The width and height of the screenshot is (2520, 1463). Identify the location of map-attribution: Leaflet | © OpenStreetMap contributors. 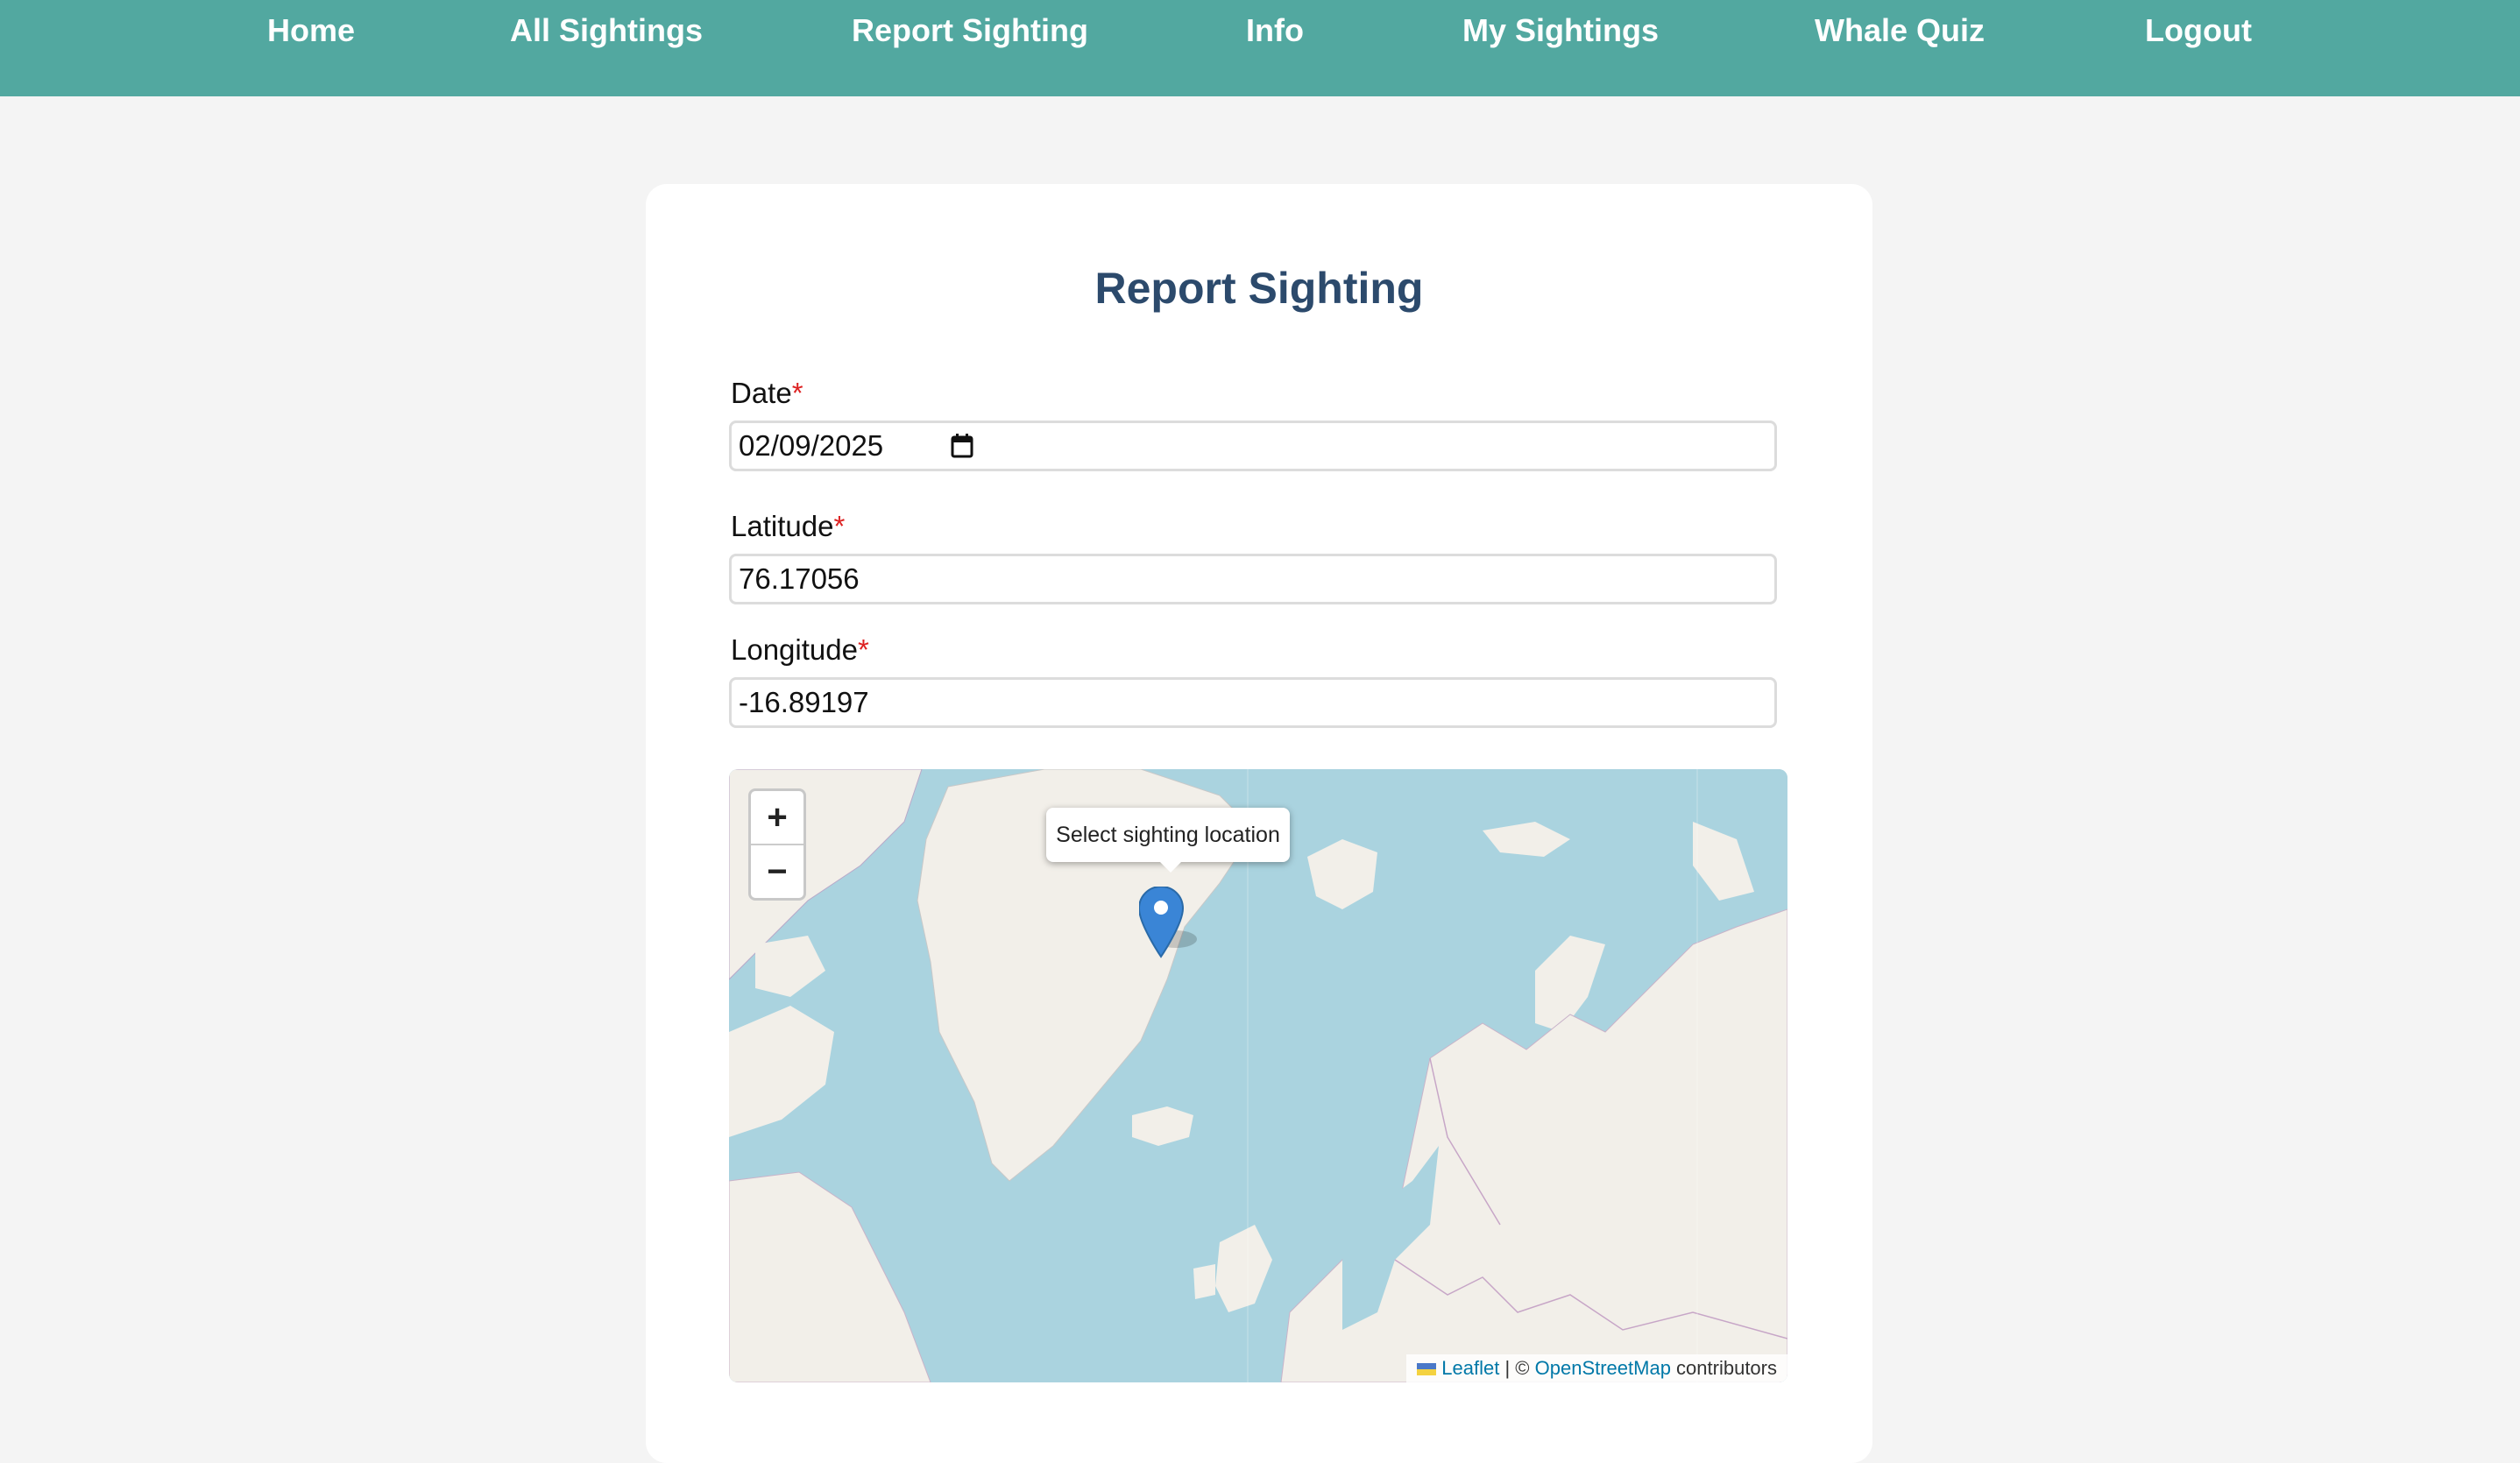
(1596, 1368).